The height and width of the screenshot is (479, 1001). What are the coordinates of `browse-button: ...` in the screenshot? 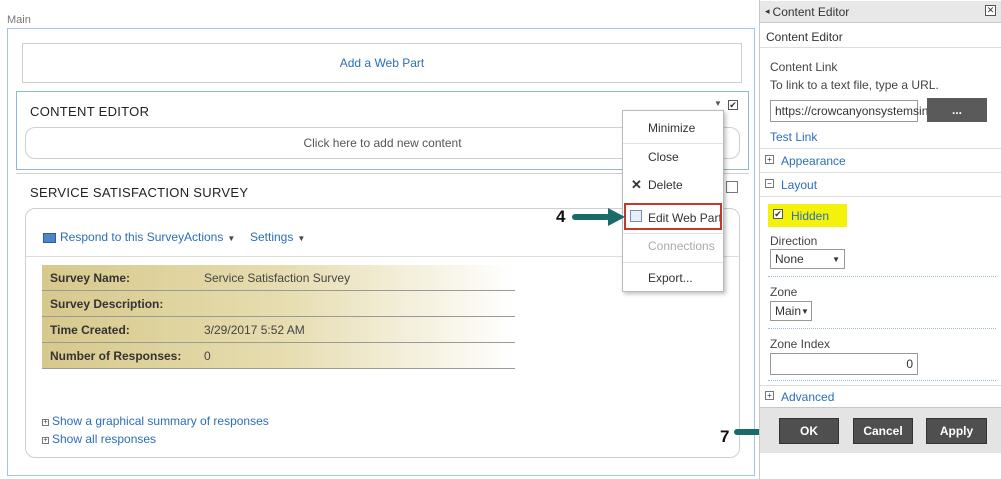 It's located at (957, 110).